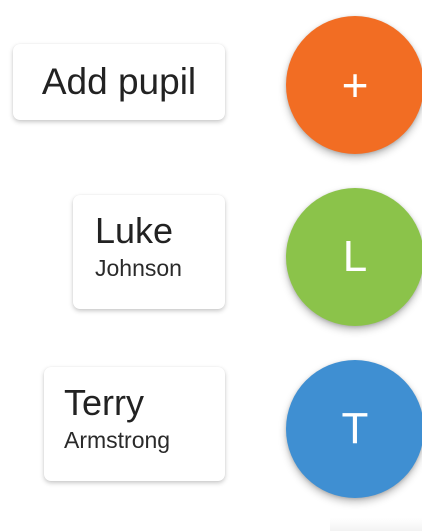 The height and width of the screenshot is (531, 422). I want to click on pupil-avatar-button-terry-armstrong: T, so click(354, 429).